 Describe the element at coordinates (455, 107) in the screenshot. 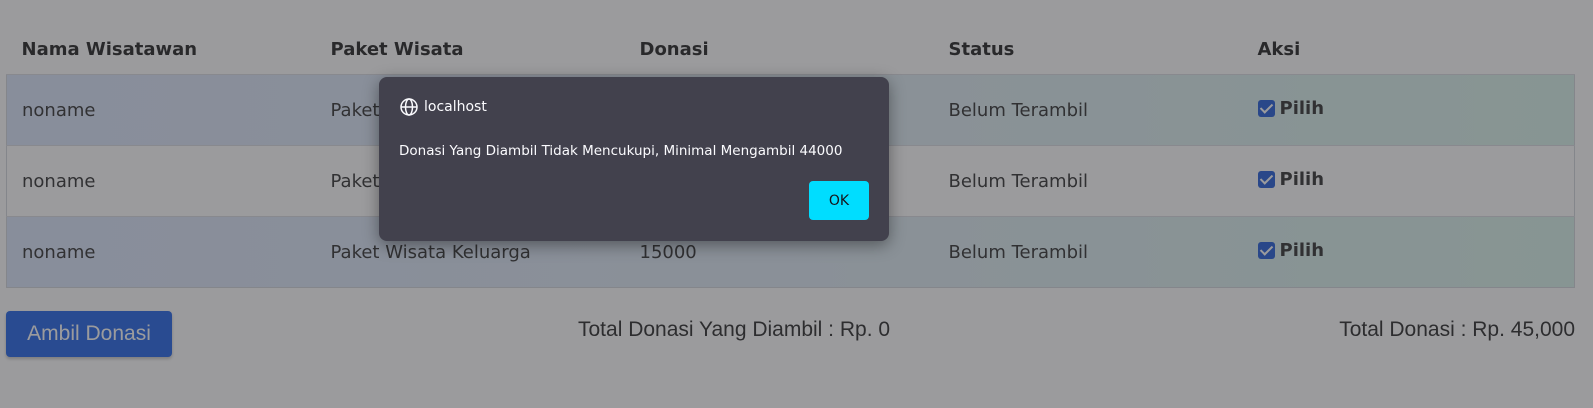

I see `dialog-origin: localhost` at that location.